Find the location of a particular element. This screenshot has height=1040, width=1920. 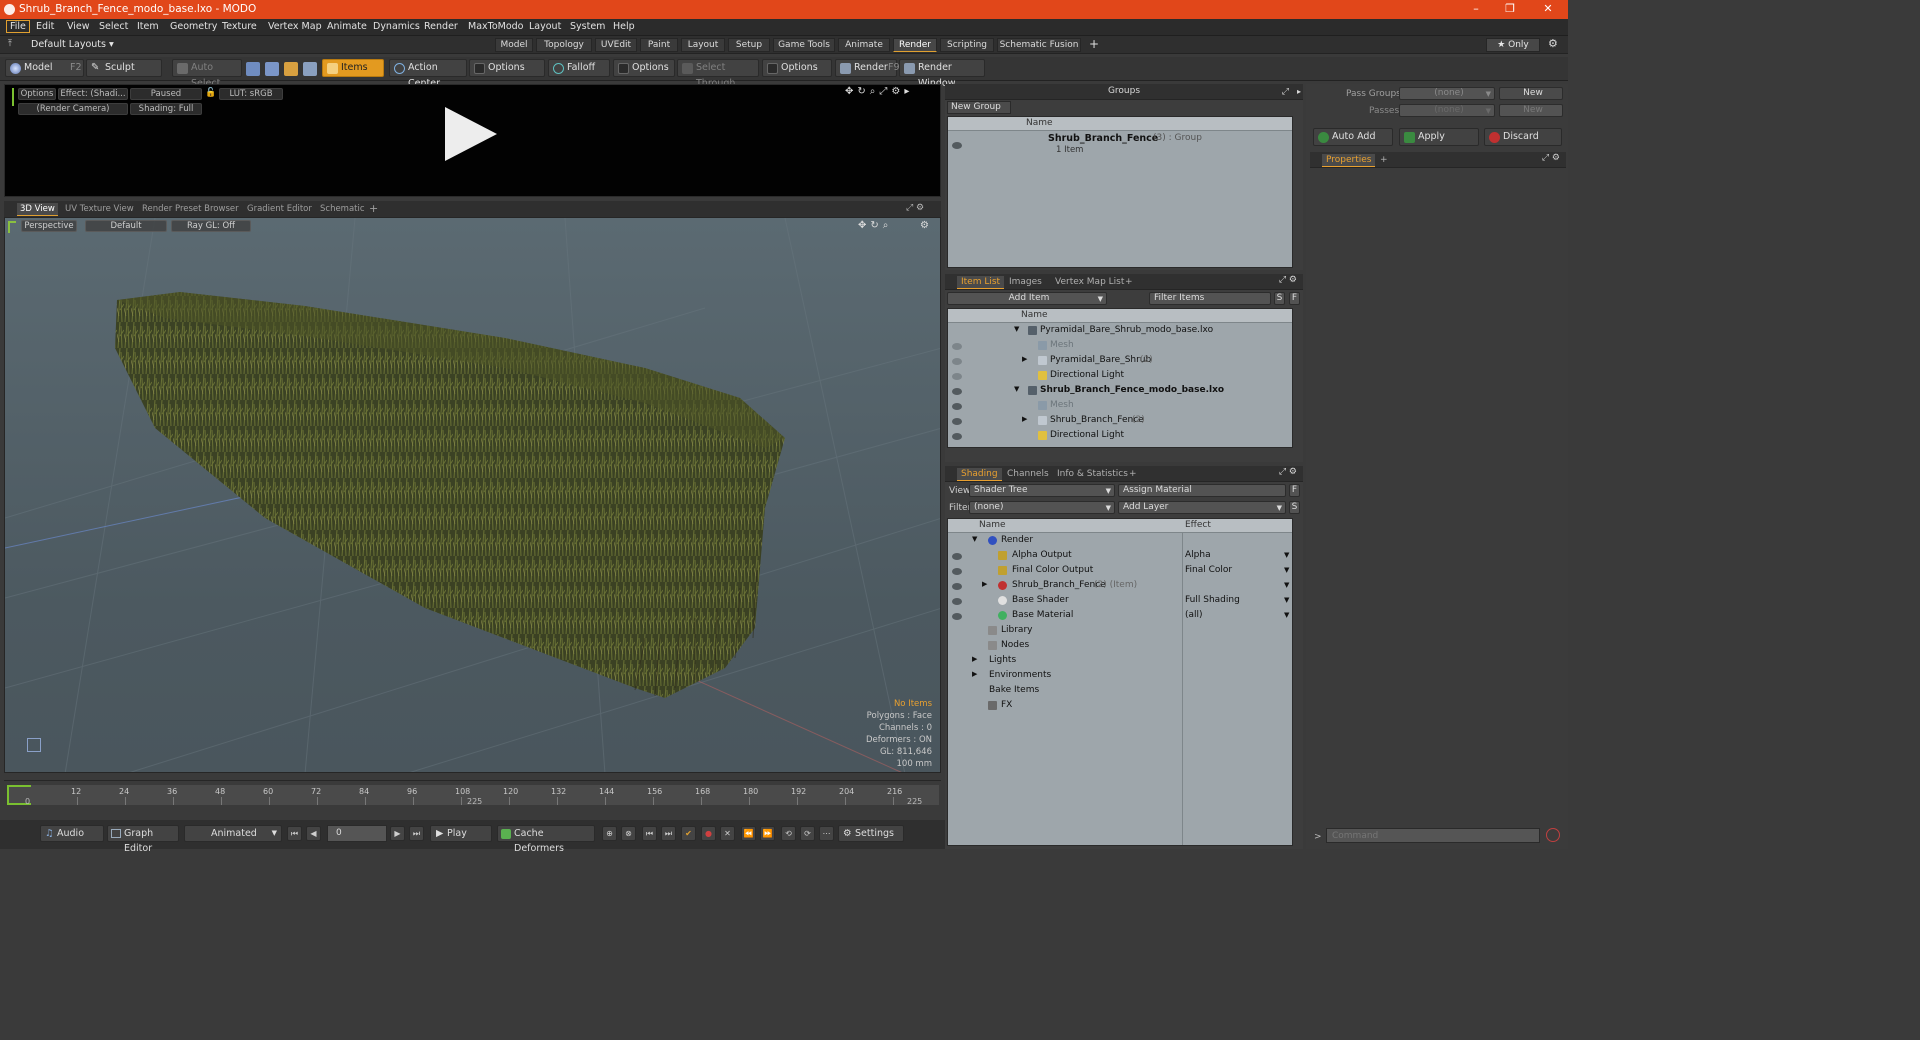

shader-row-nodes: Nodes is located at coordinates (1120, 646).